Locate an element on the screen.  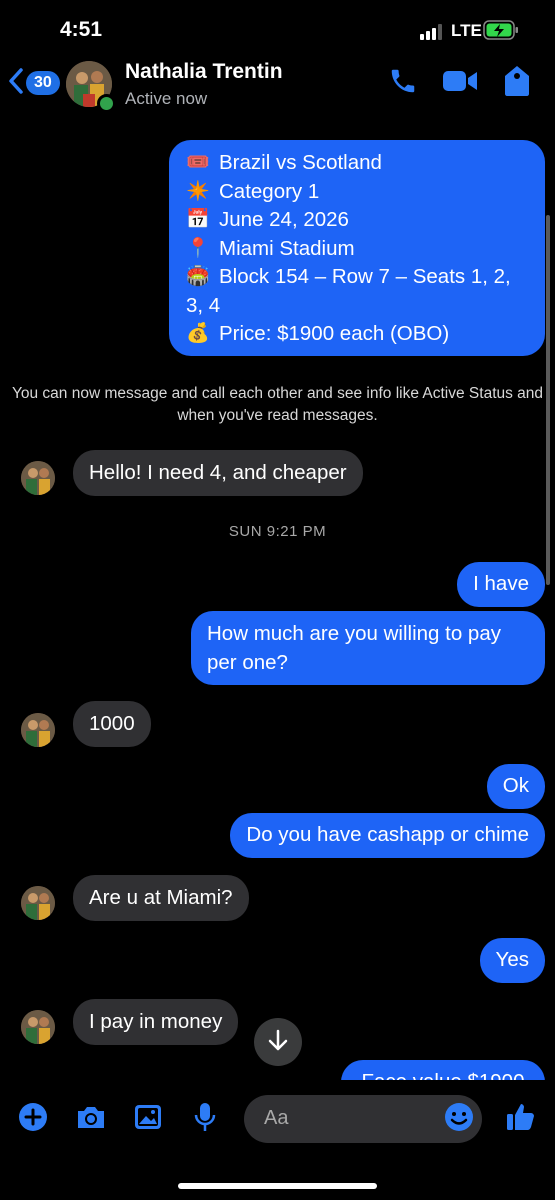
emoji-button is located at coordinates (459, 1119).